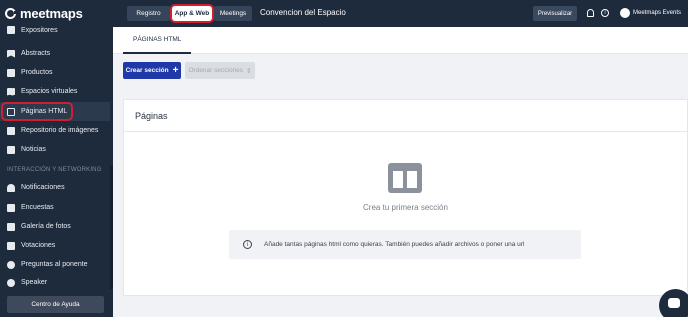 The width and height of the screenshot is (688, 317). I want to click on create-section-button: Crear sección +, so click(152, 70).